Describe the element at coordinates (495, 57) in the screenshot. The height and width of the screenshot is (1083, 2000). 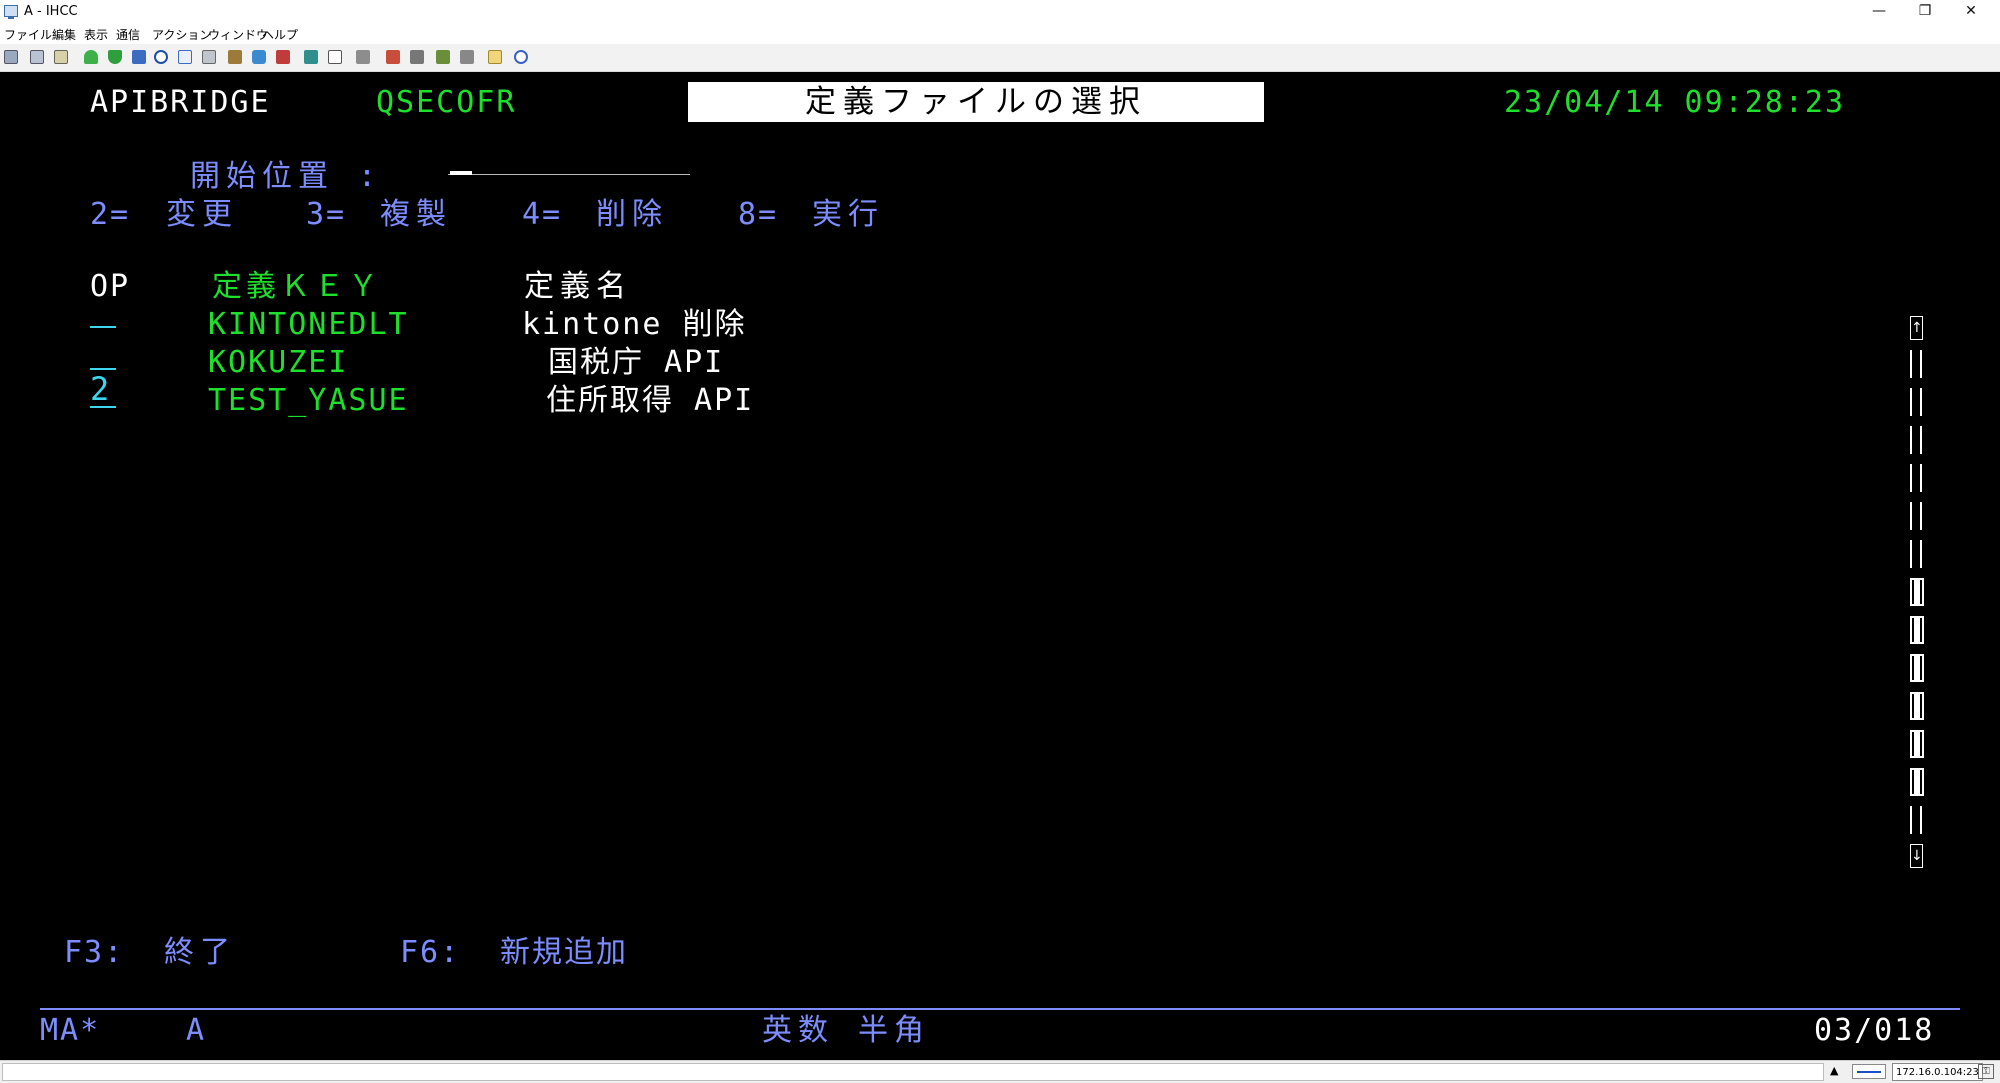
I see `note-icon` at that location.